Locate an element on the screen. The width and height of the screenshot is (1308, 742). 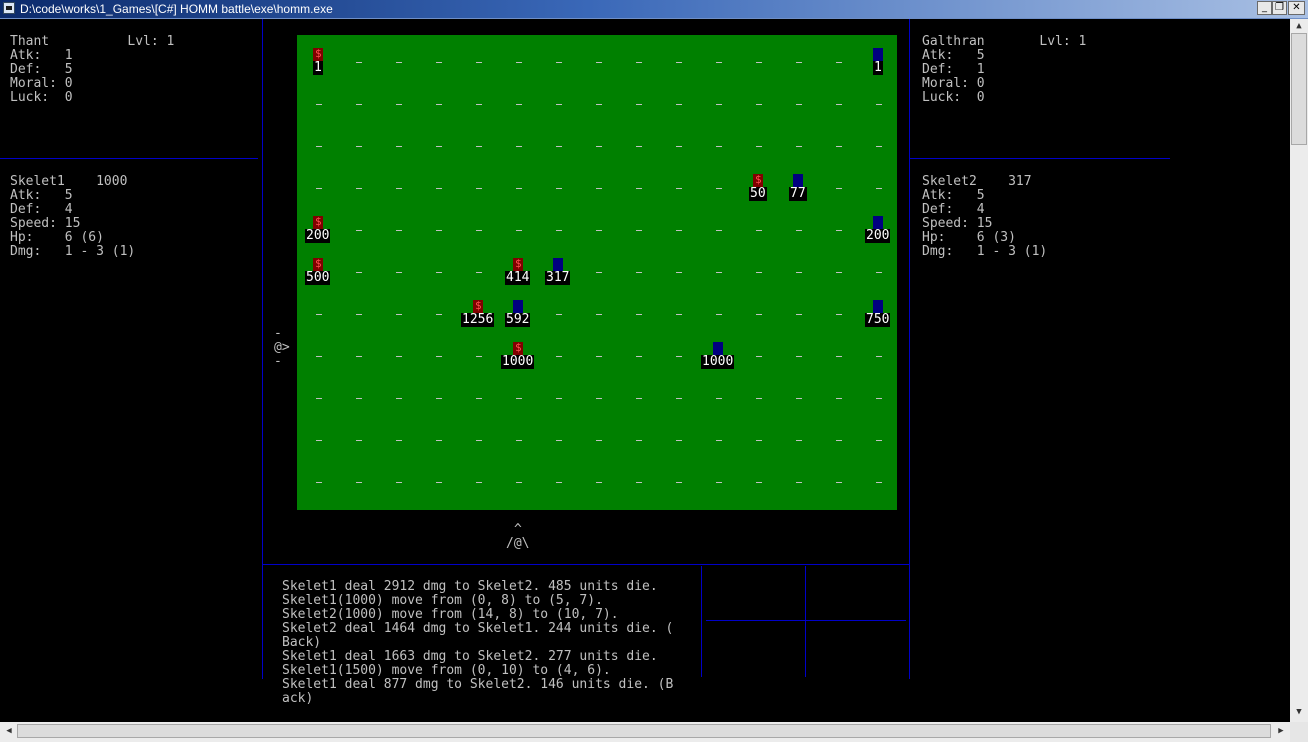
scroll-left-arrow-icon: ◀ is located at coordinates (9, 731).